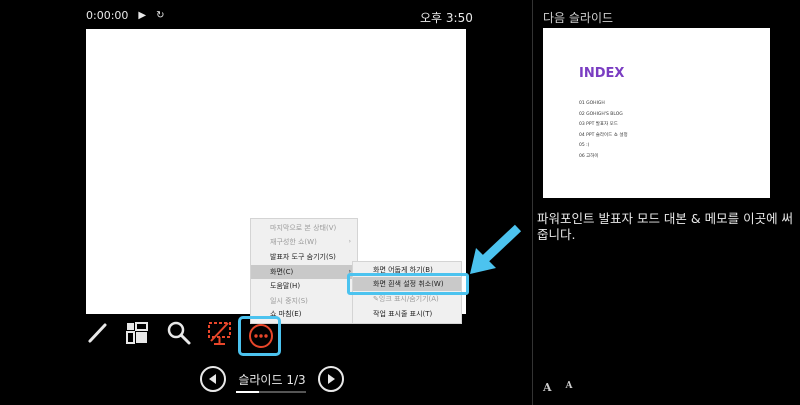 Image resolution: width=800 pixels, height=405 pixels. Describe the element at coordinates (304, 257) in the screenshot. I see `menu-item-hide-presenter-tools: 발표자 도구 숨기기(S)` at that location.